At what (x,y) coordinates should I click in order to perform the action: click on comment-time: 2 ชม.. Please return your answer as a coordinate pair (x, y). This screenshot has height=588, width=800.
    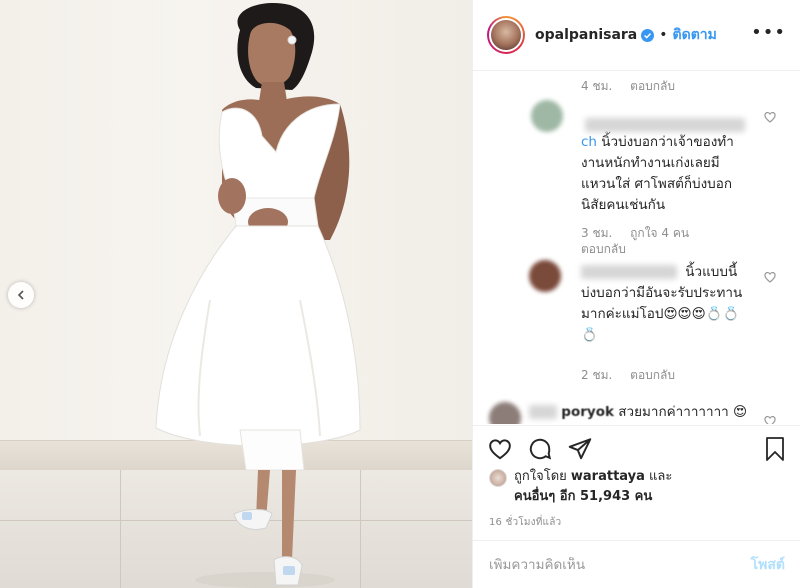
    Looking at the image, I should click on (597, 375).